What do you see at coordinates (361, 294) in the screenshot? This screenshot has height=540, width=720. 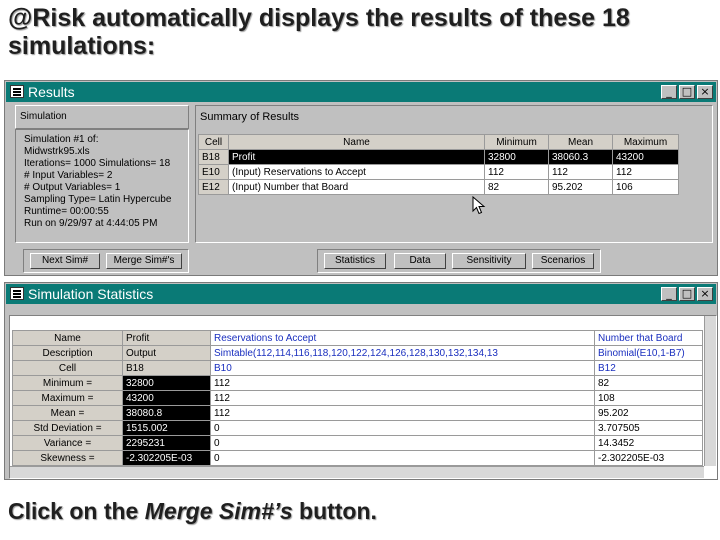 I see `statistics-titlebar: Simulation Statistics _ □ ×` at bounding box center [361, 294].